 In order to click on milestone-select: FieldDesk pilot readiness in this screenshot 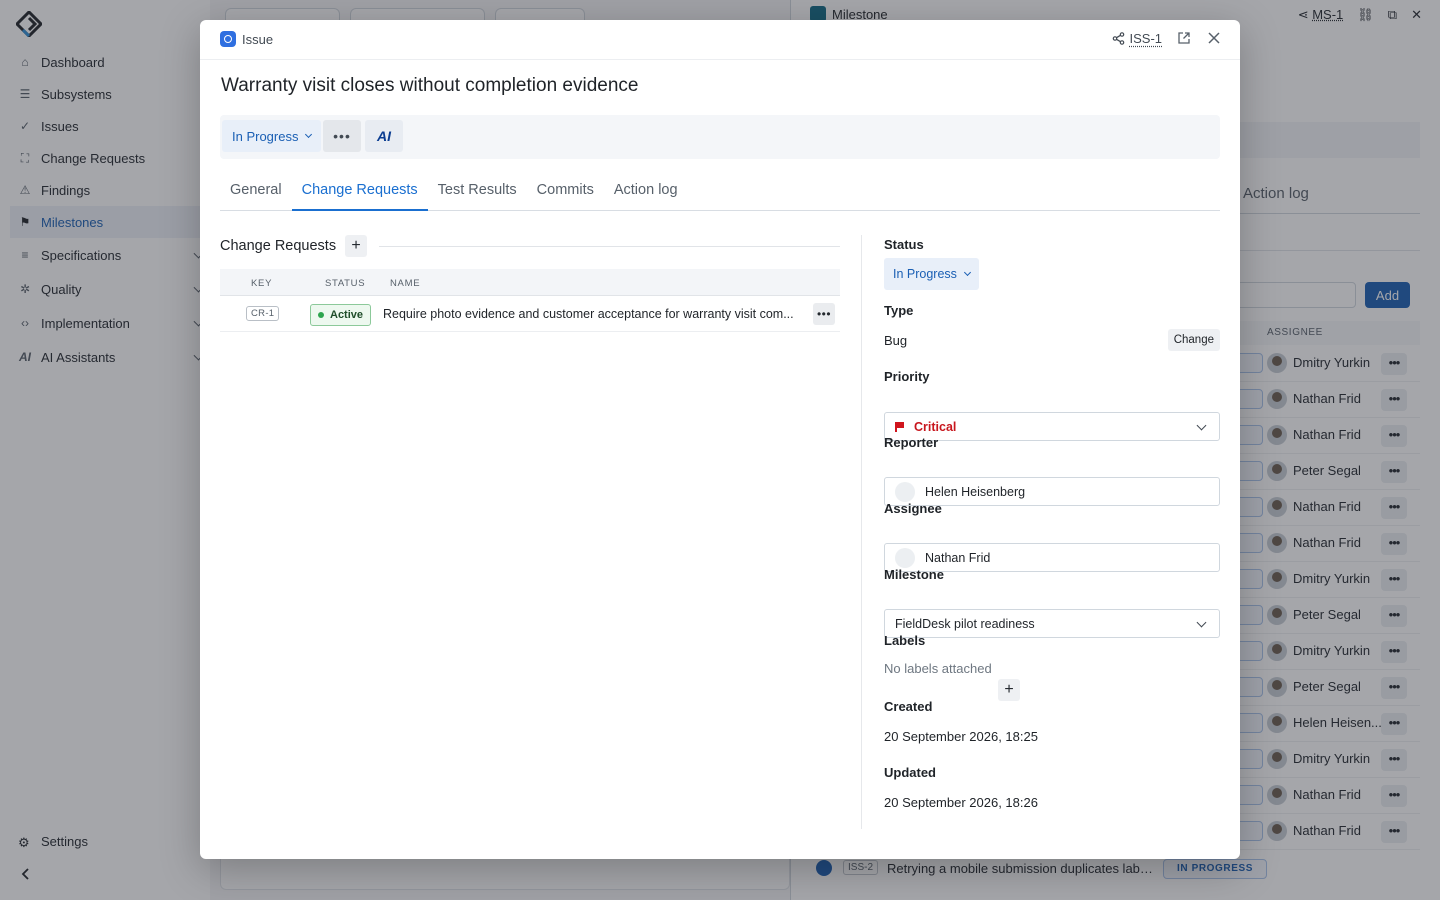, I will do `click(1052, 623)`.